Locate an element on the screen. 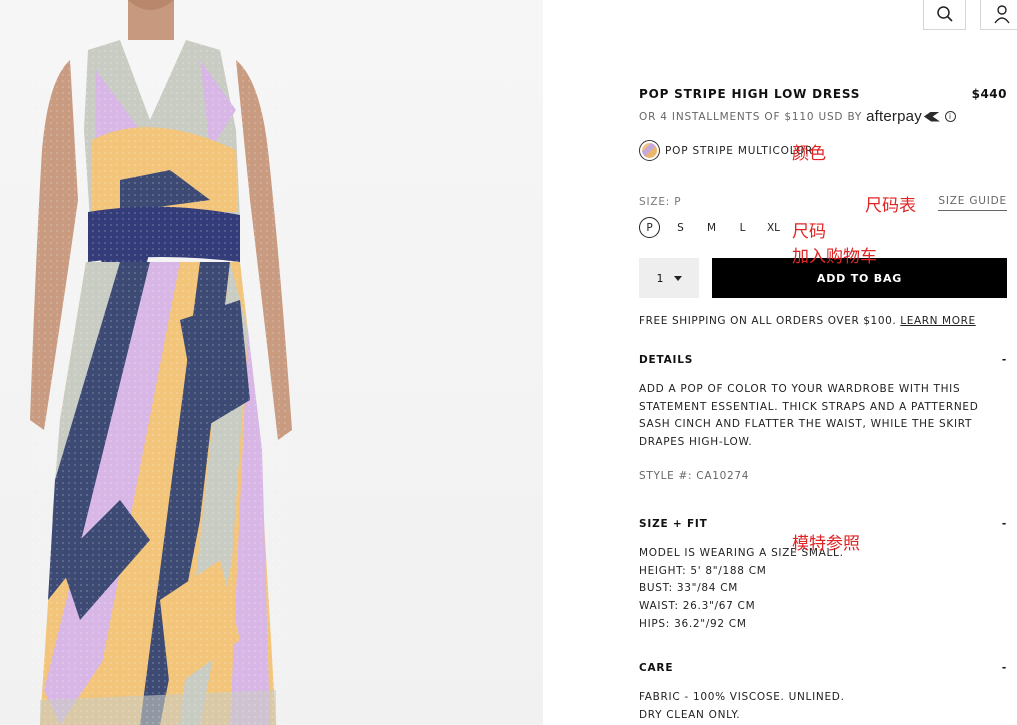 Image resolution: width=1017 pixels, height=725 pixels. care-line: DRY CLEAN ONLY. is located at coordinates (690, 714).